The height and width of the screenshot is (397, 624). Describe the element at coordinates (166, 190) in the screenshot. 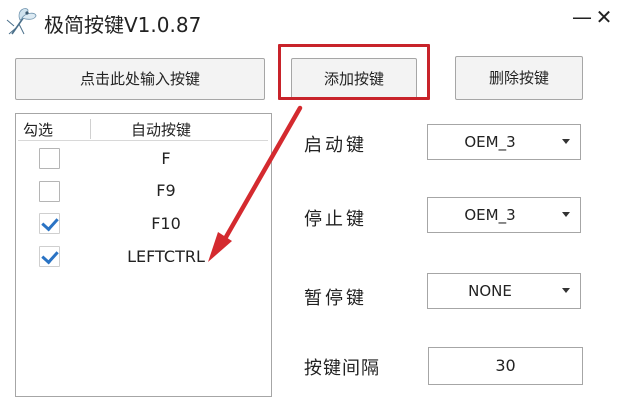

I see `row-key-label: F9` at that location.